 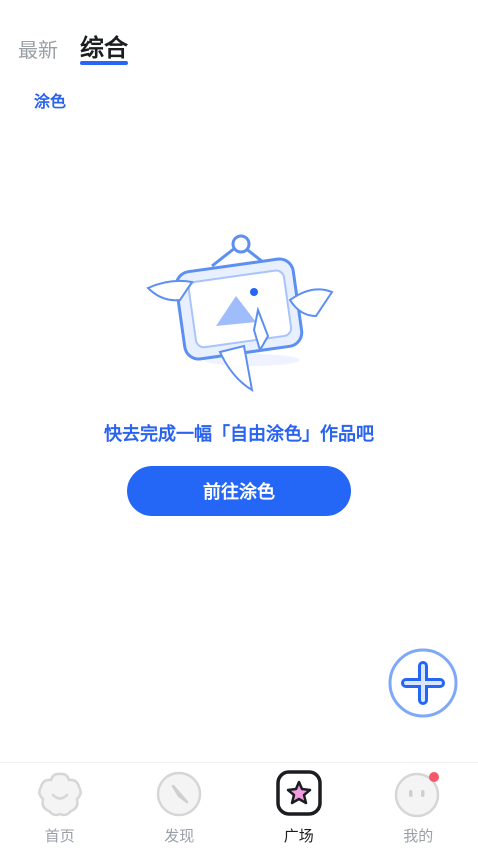 I want to click on nav-item-home: 首页, so click(x=60, y=807).